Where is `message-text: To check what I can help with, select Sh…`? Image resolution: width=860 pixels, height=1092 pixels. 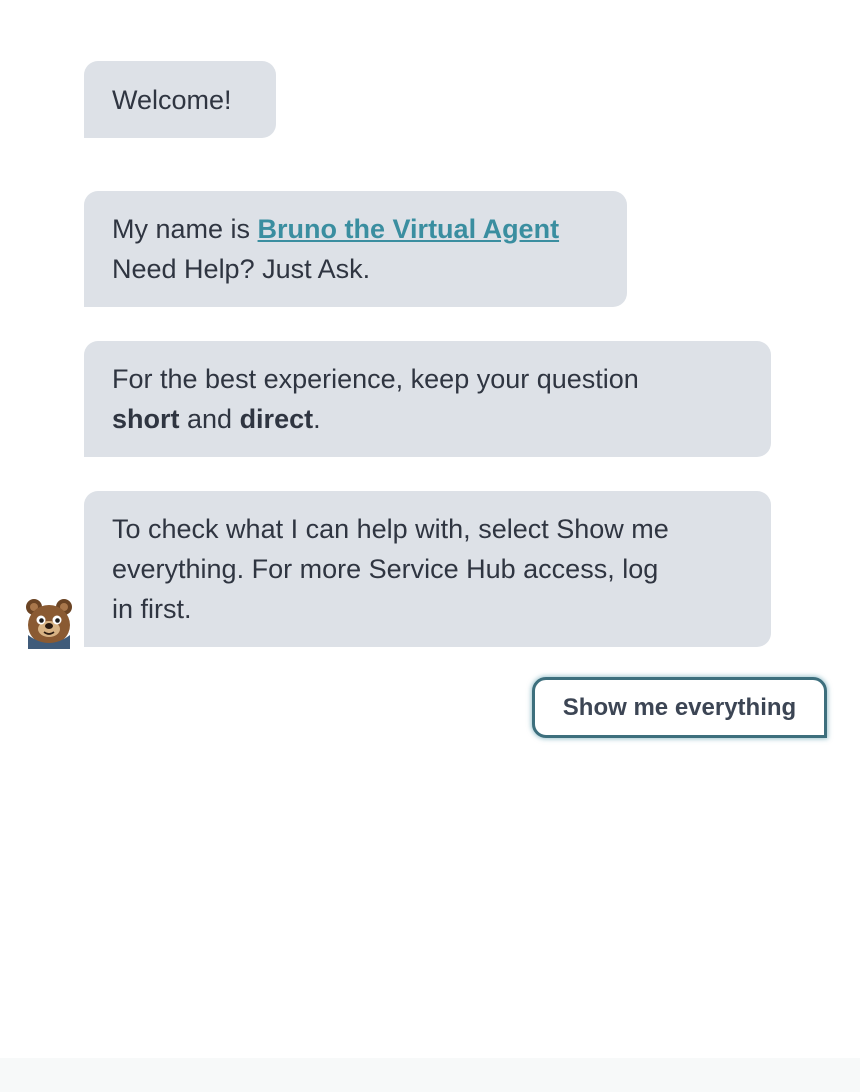
message-text: To check what I can help with, select Sh… is located at coordinates (390, 529).